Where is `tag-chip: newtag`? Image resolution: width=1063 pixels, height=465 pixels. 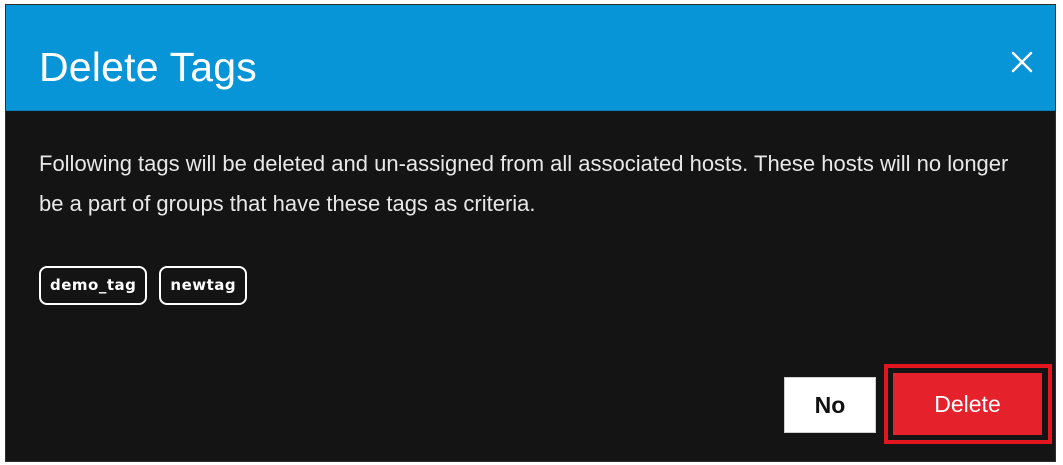
tag-chip: newtag is located at coordinates (203, 285).